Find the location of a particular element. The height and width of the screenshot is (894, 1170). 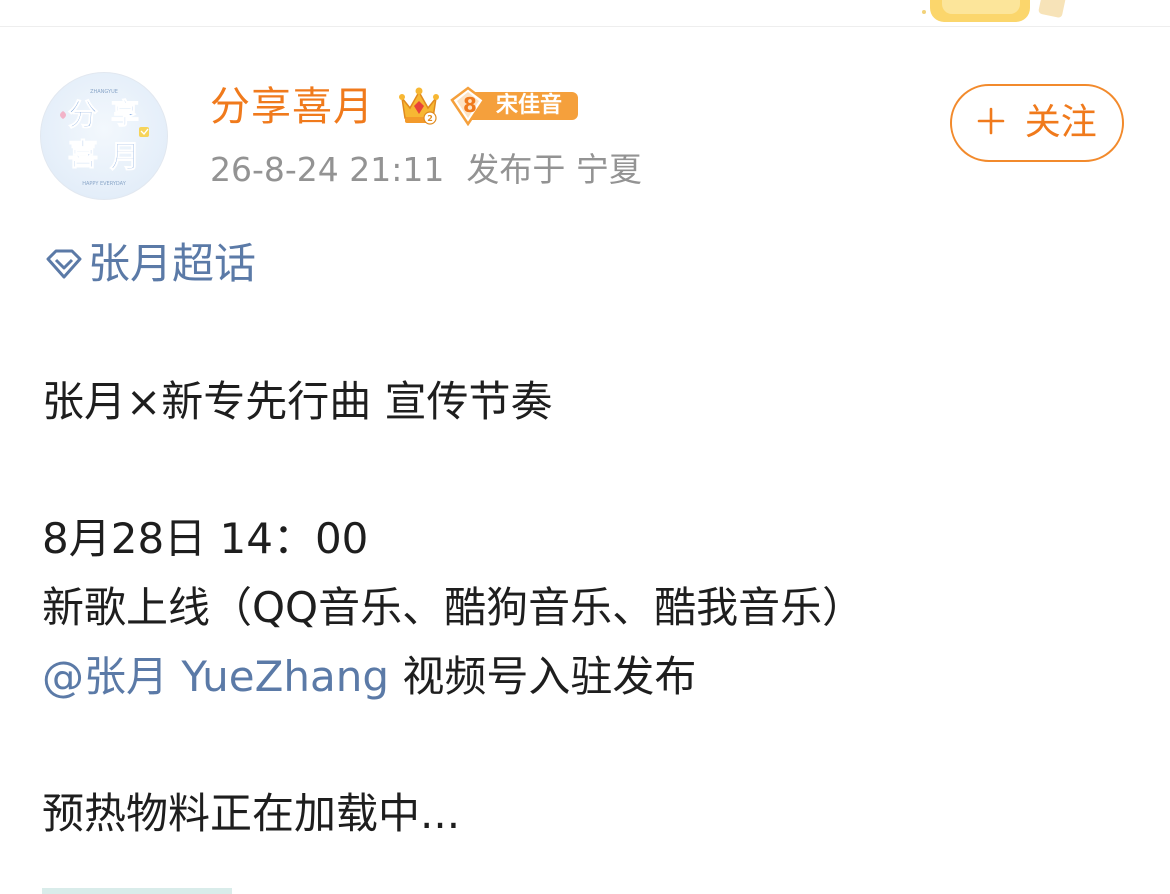

diamond-icon is located at coordinates (64, 263).